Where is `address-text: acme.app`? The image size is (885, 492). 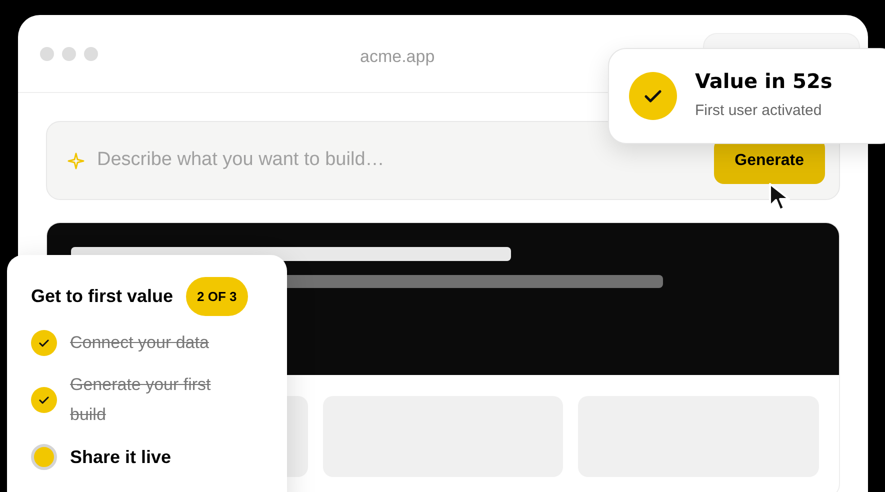 address-text: acme.app is located at coordinates (397, 57).